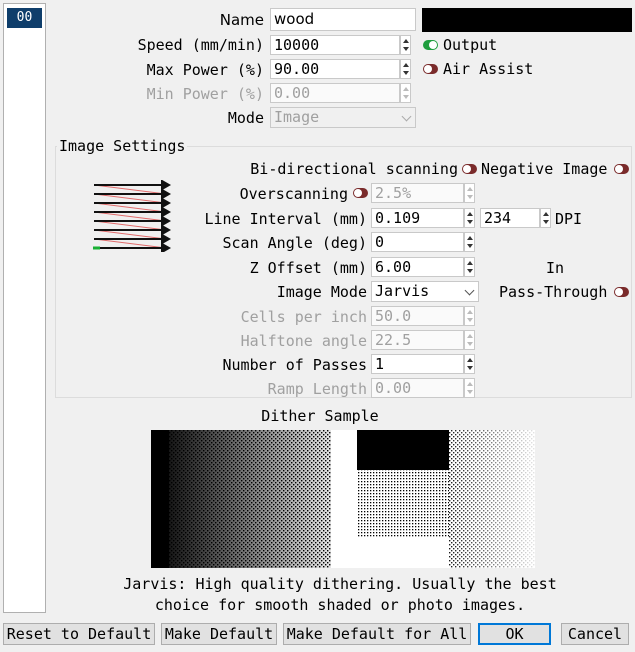 Image resolution: width=635 pixels, height=652 pixels. What do you see at coordinates (488, 69) in the screenshot?
I see `air-assist-label: Air Assist` at bounding box center [488, 69].